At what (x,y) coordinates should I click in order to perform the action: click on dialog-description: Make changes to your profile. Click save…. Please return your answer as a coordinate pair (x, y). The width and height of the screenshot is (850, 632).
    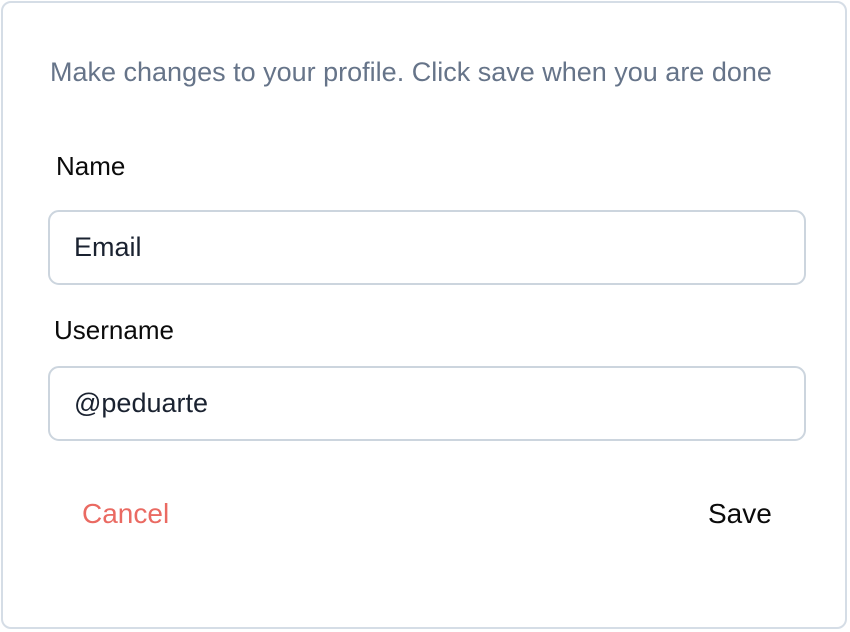
    Looking at the image, I should click on (411, 72).